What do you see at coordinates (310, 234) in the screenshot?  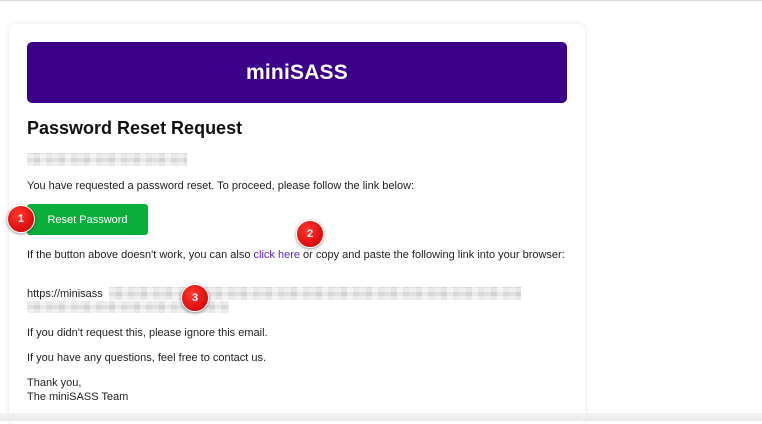 I see `annotation-marker-2: 2` at bounding box center [310, 234].